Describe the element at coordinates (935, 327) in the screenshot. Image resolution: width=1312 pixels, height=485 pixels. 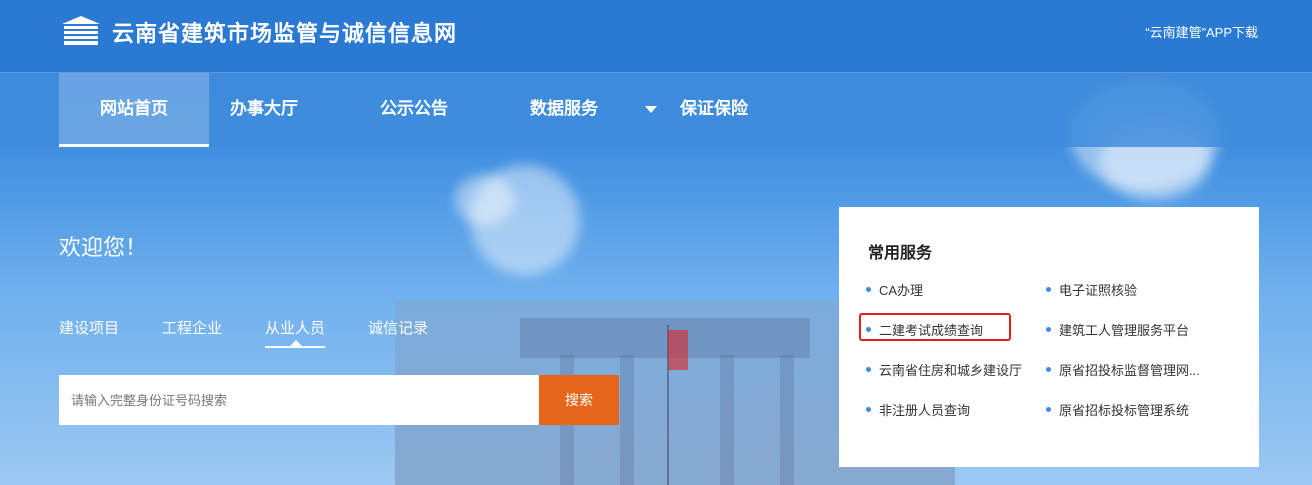
I see `highlight-box` at that location.